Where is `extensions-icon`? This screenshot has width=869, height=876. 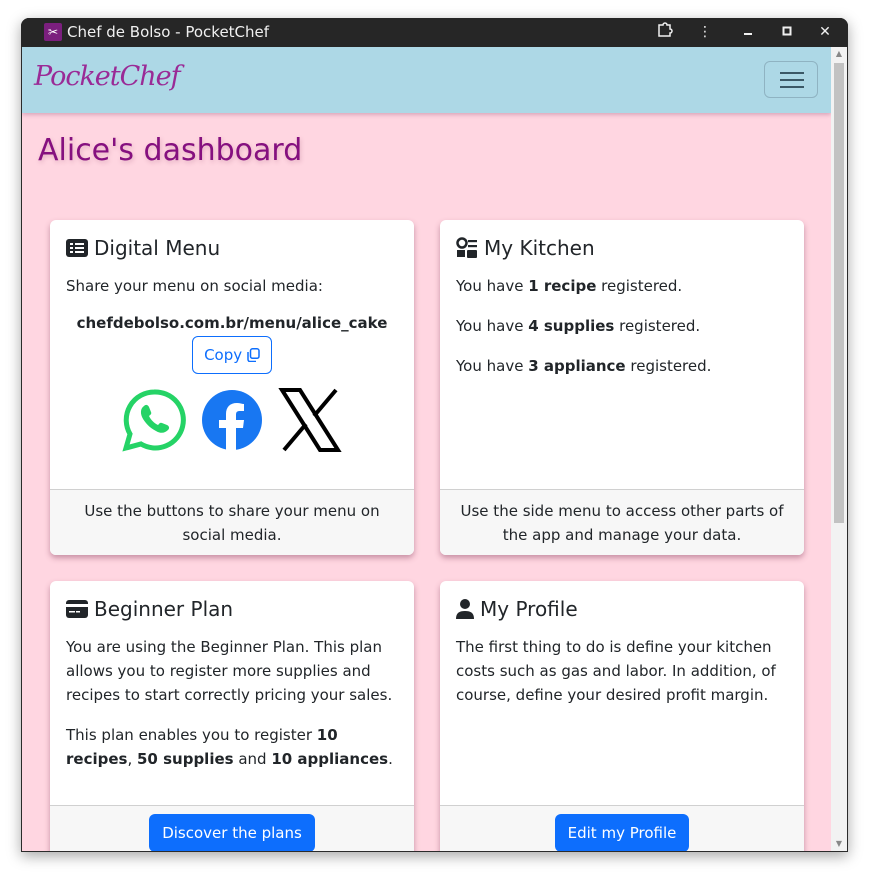
extensions-icon is located at coordinates (665, 32).